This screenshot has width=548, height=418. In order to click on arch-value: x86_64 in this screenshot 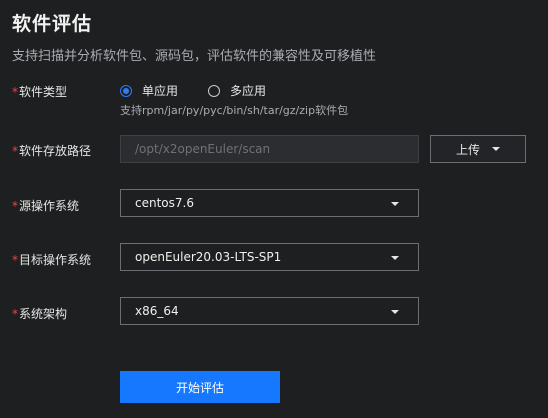, I will do `click(157, 311)`.